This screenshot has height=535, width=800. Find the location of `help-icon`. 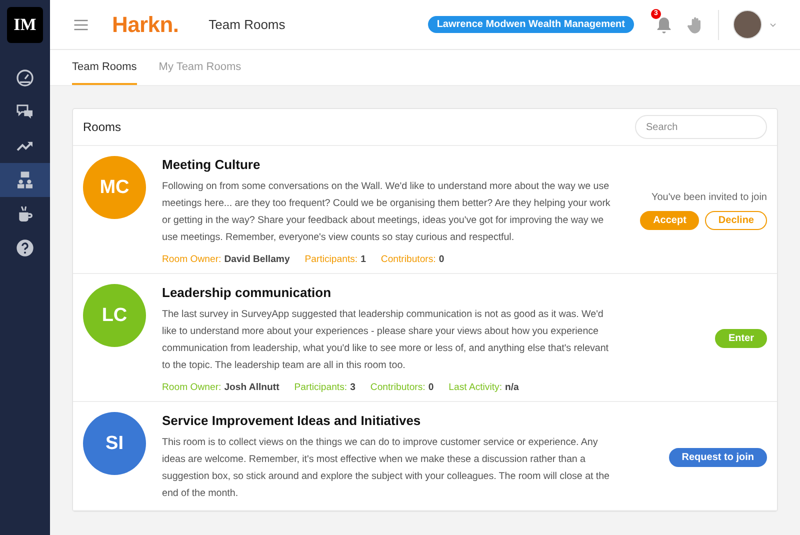

help-icon is located at coordinates (25, 248).